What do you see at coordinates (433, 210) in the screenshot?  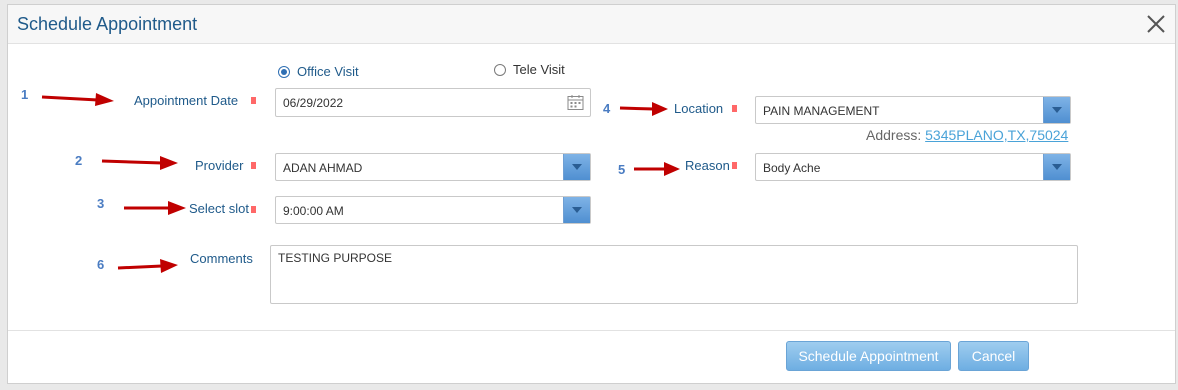 I see `select-slot-select: 9:00:00 AM` at bounding box center [433, 210].